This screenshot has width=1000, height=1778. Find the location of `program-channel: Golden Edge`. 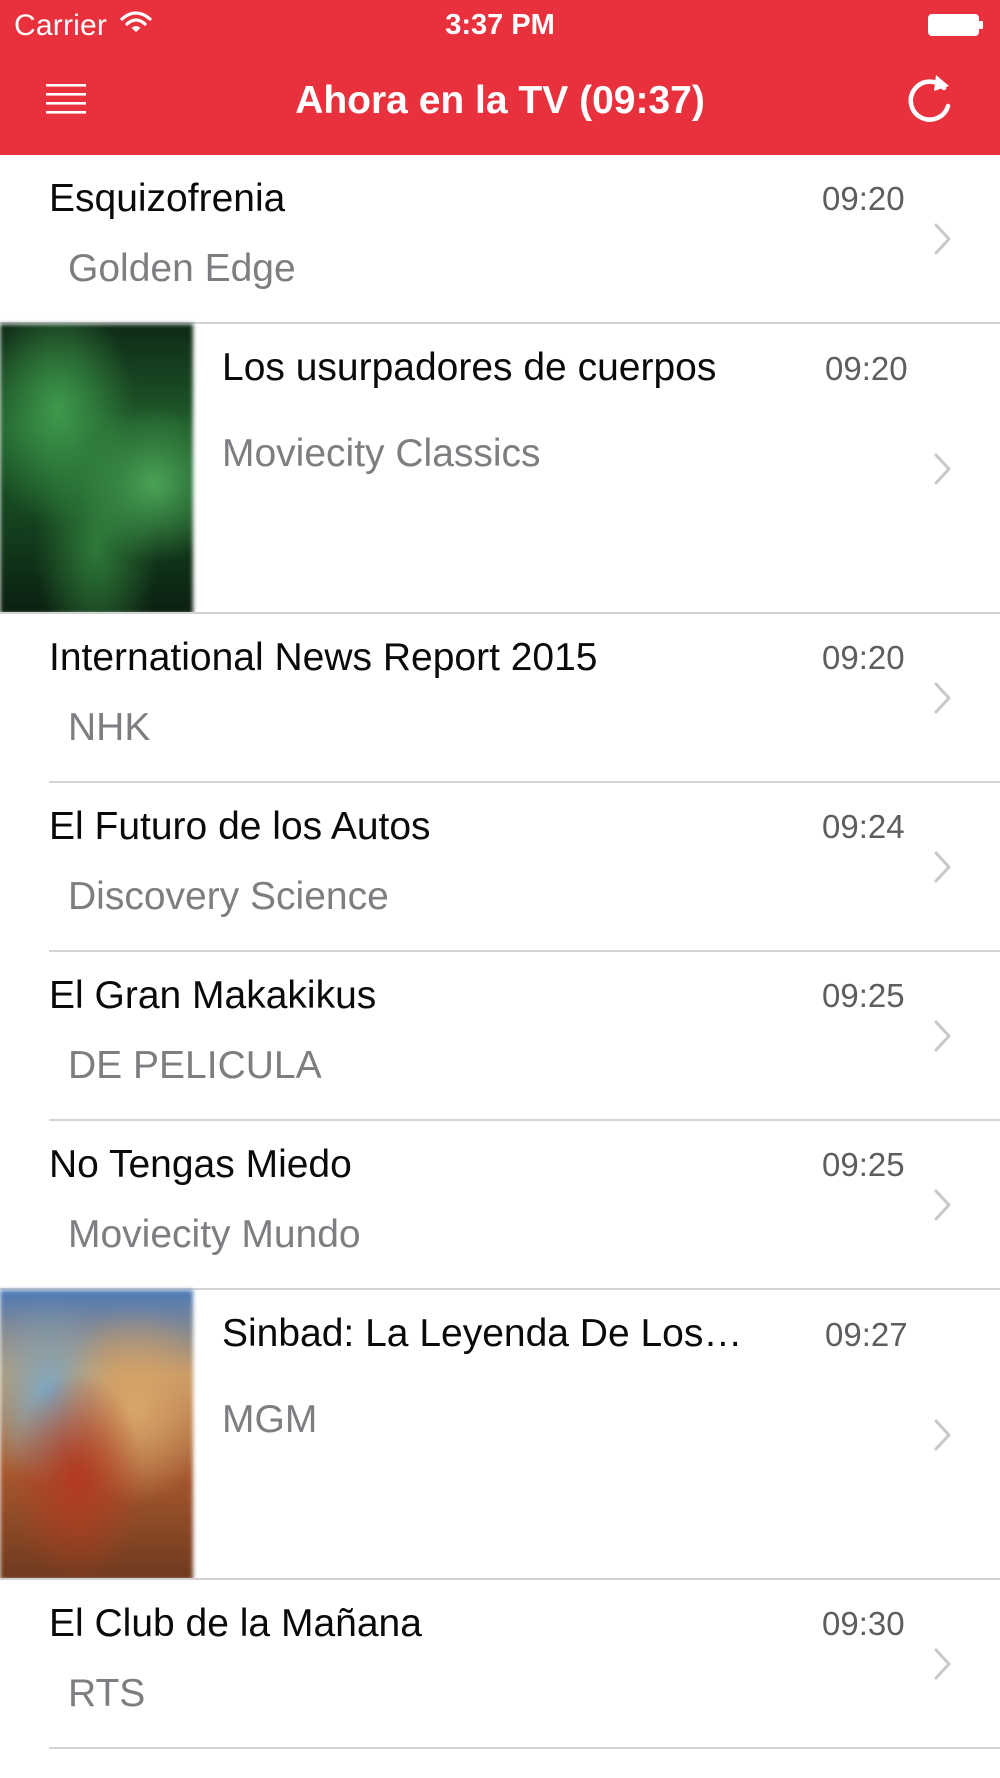

program-channel: Golden Edge is located at coordinates (182, 268).